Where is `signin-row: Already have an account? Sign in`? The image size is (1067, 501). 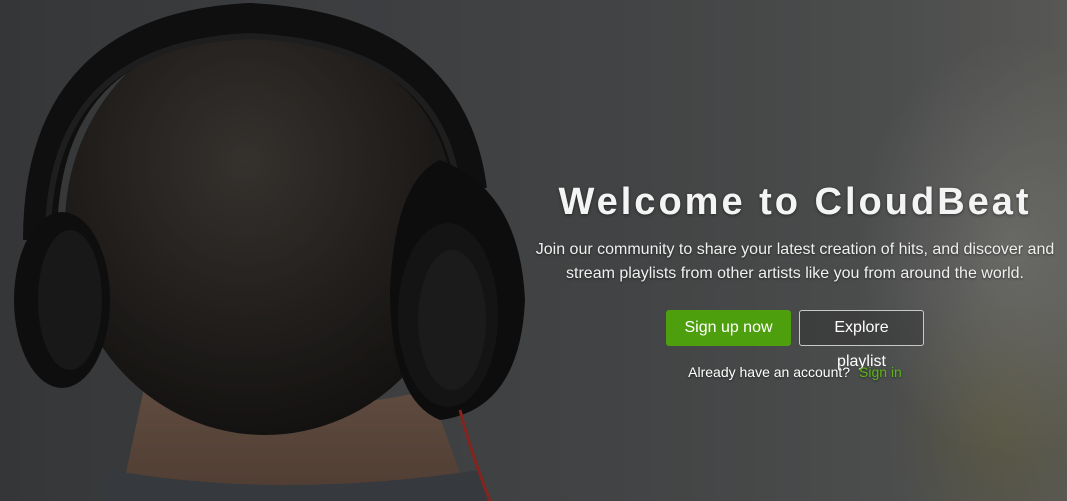
signin-row: Already have an account? Sign in is located at coordinates (793, 372).